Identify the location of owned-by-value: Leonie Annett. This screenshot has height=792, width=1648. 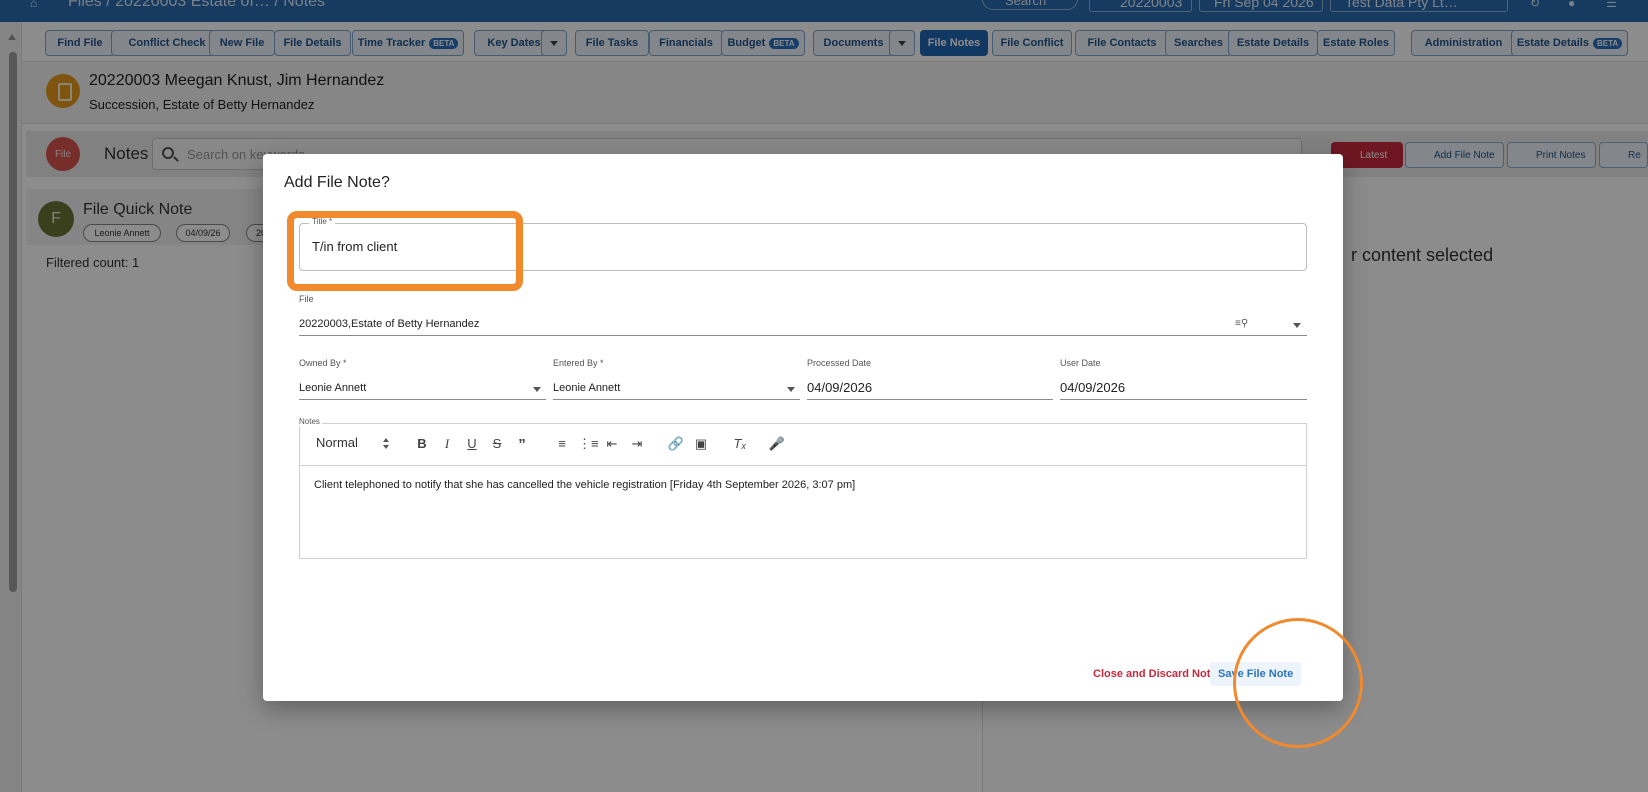
(333, 388).